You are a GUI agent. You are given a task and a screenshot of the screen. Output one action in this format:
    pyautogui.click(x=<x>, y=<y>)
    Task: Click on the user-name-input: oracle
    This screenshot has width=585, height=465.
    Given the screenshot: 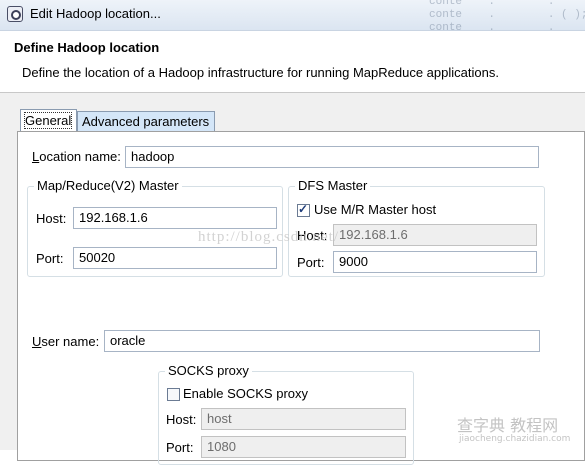 What is the action you would take?
    pyautogui.click(x=322, y=341)
    